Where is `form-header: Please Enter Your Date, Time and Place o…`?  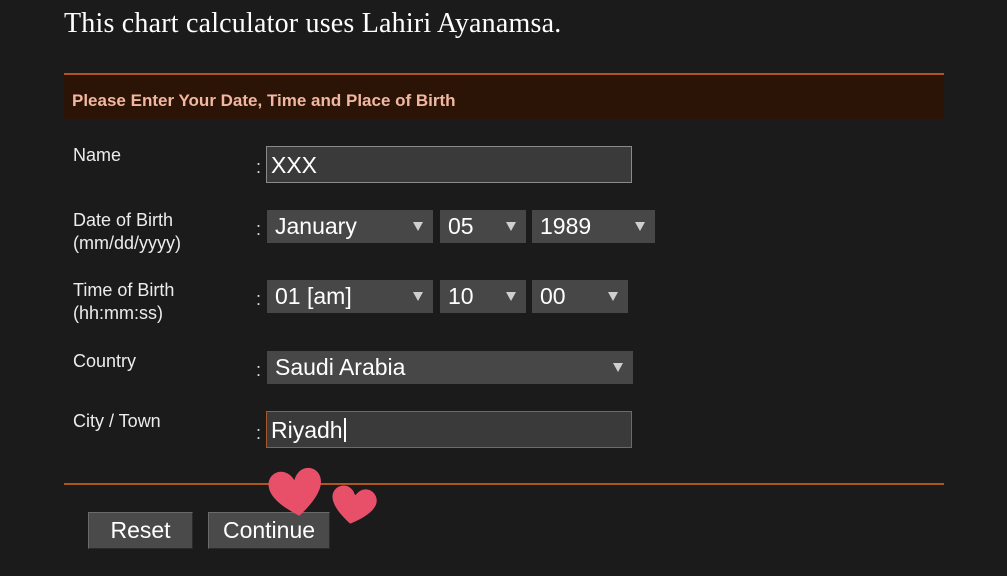 form-header: Please Enter Your Date, Time and Place o… is located at coordinates (504, 96).